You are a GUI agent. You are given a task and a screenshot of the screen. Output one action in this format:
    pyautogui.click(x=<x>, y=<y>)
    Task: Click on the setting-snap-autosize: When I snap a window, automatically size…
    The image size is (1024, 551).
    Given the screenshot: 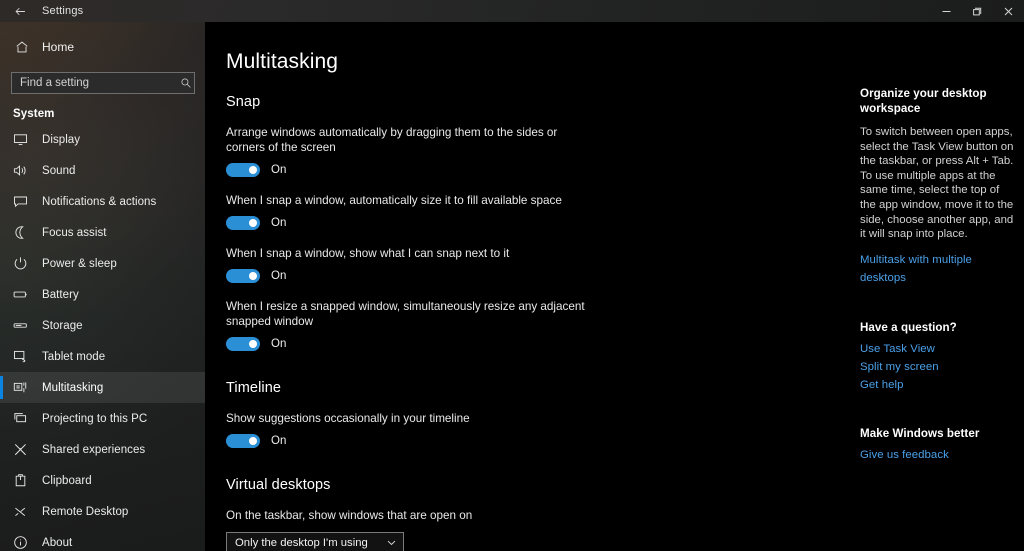 What is the action you would take?
    pyautogui.click(x=538, y=212)
    